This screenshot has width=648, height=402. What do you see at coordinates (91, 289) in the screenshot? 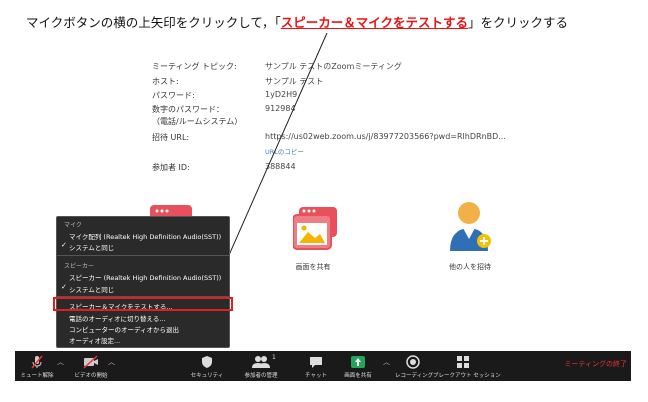
I see `speaker-system-item: システムと同じ` at bounding box center [91, 289].